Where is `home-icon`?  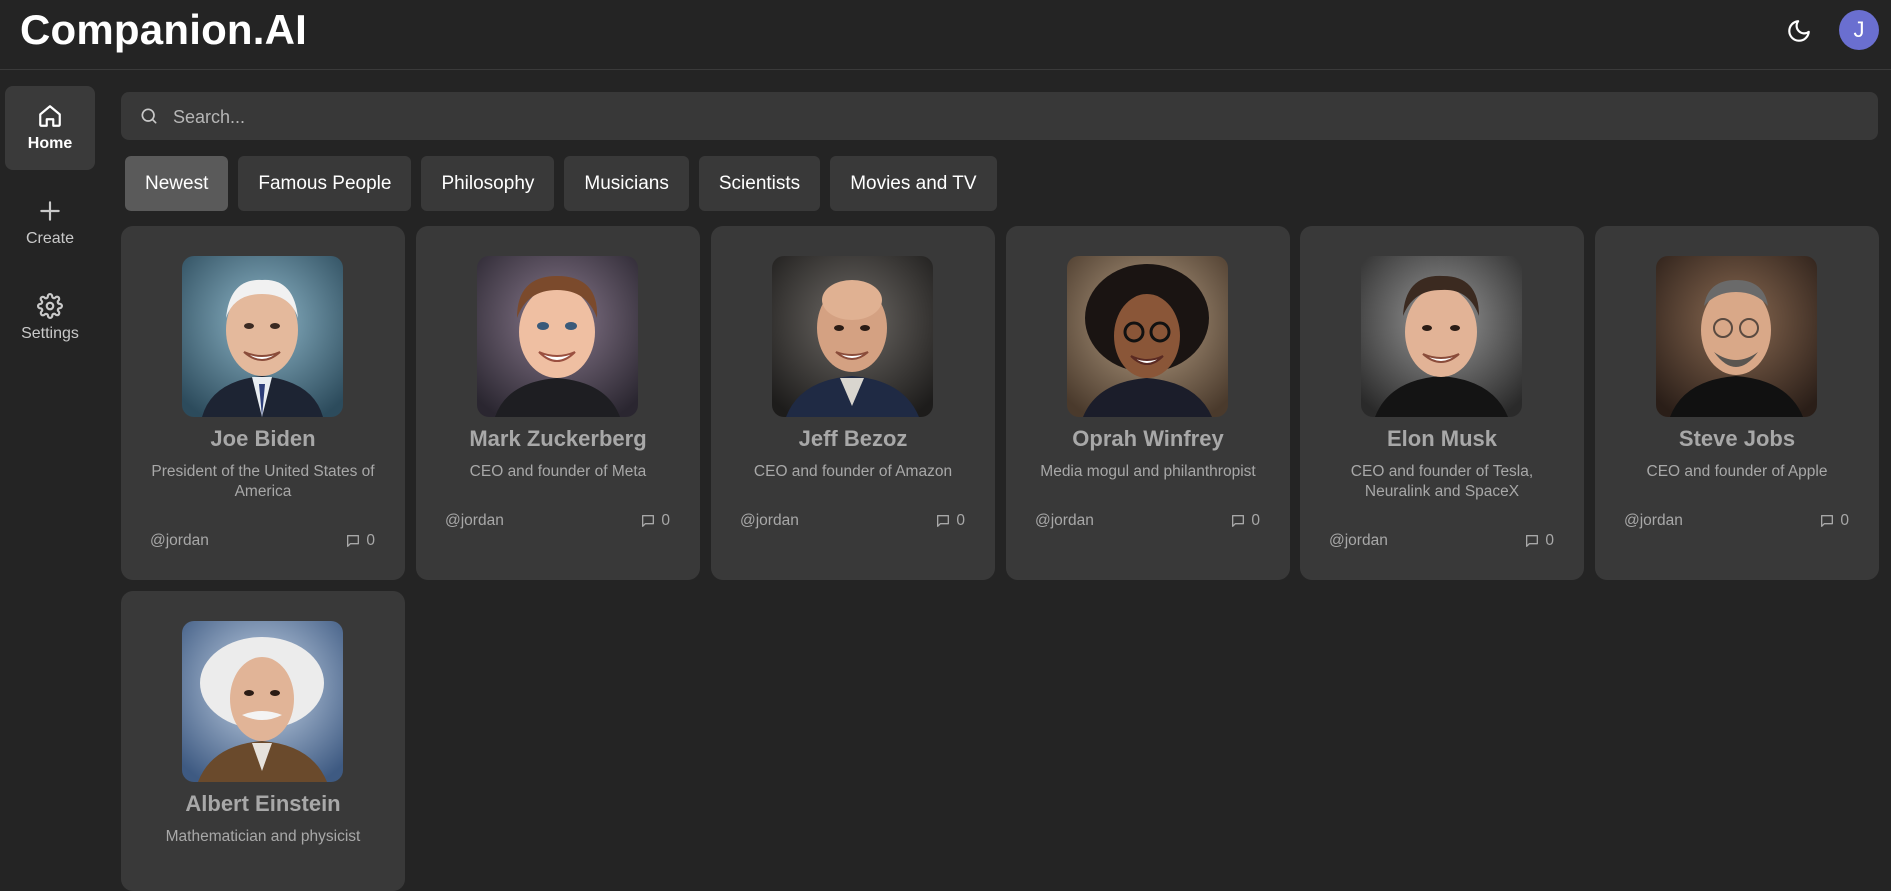 home-icon is located at coordinates (50, 116).